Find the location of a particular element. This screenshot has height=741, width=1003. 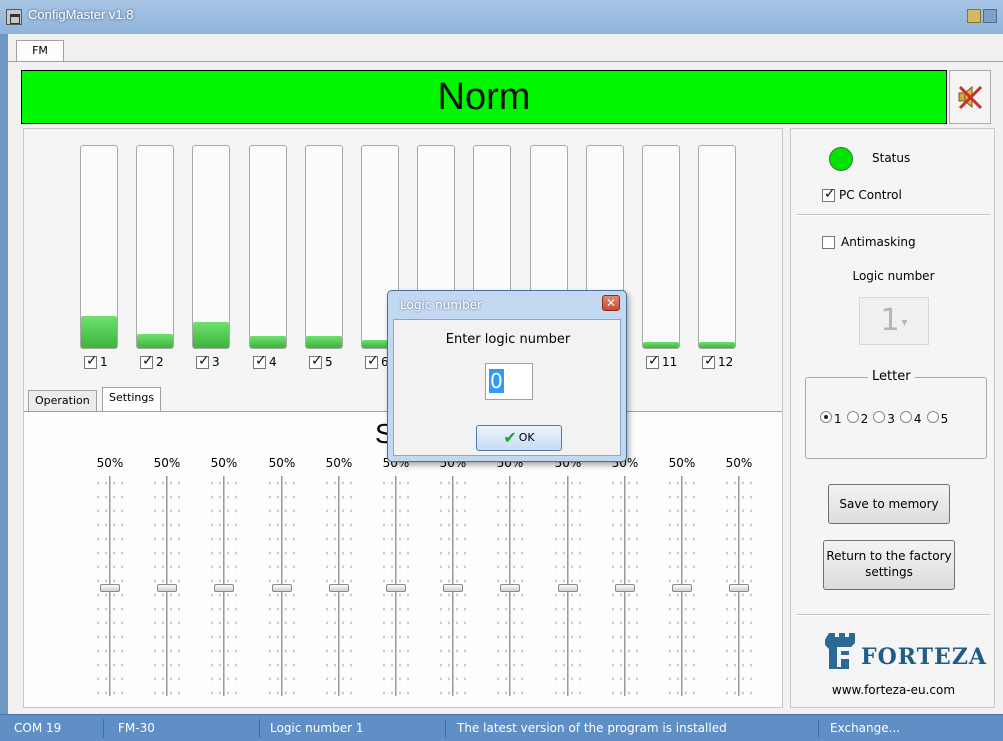

status-model: FM-30 is located at coordinates (189, 728).